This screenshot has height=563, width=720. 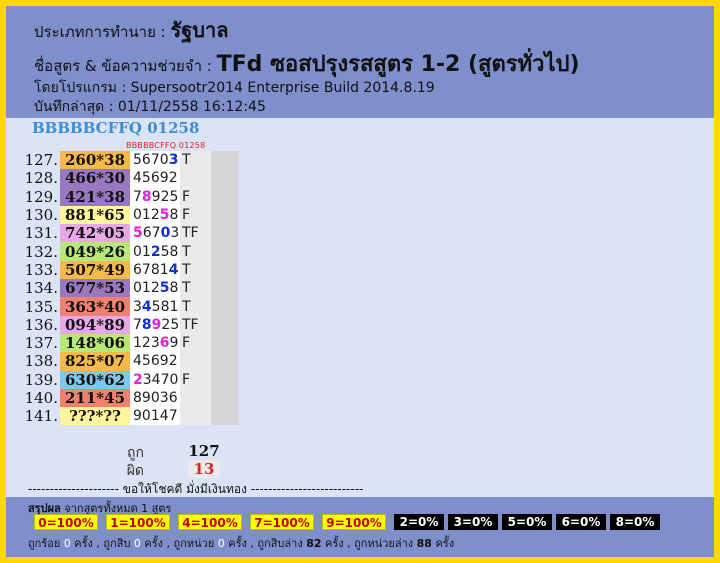 What do you see at coordinates (424, 543) in the screenshot?
I see `stats-fragment: 88` at bounding box center [424, 543].